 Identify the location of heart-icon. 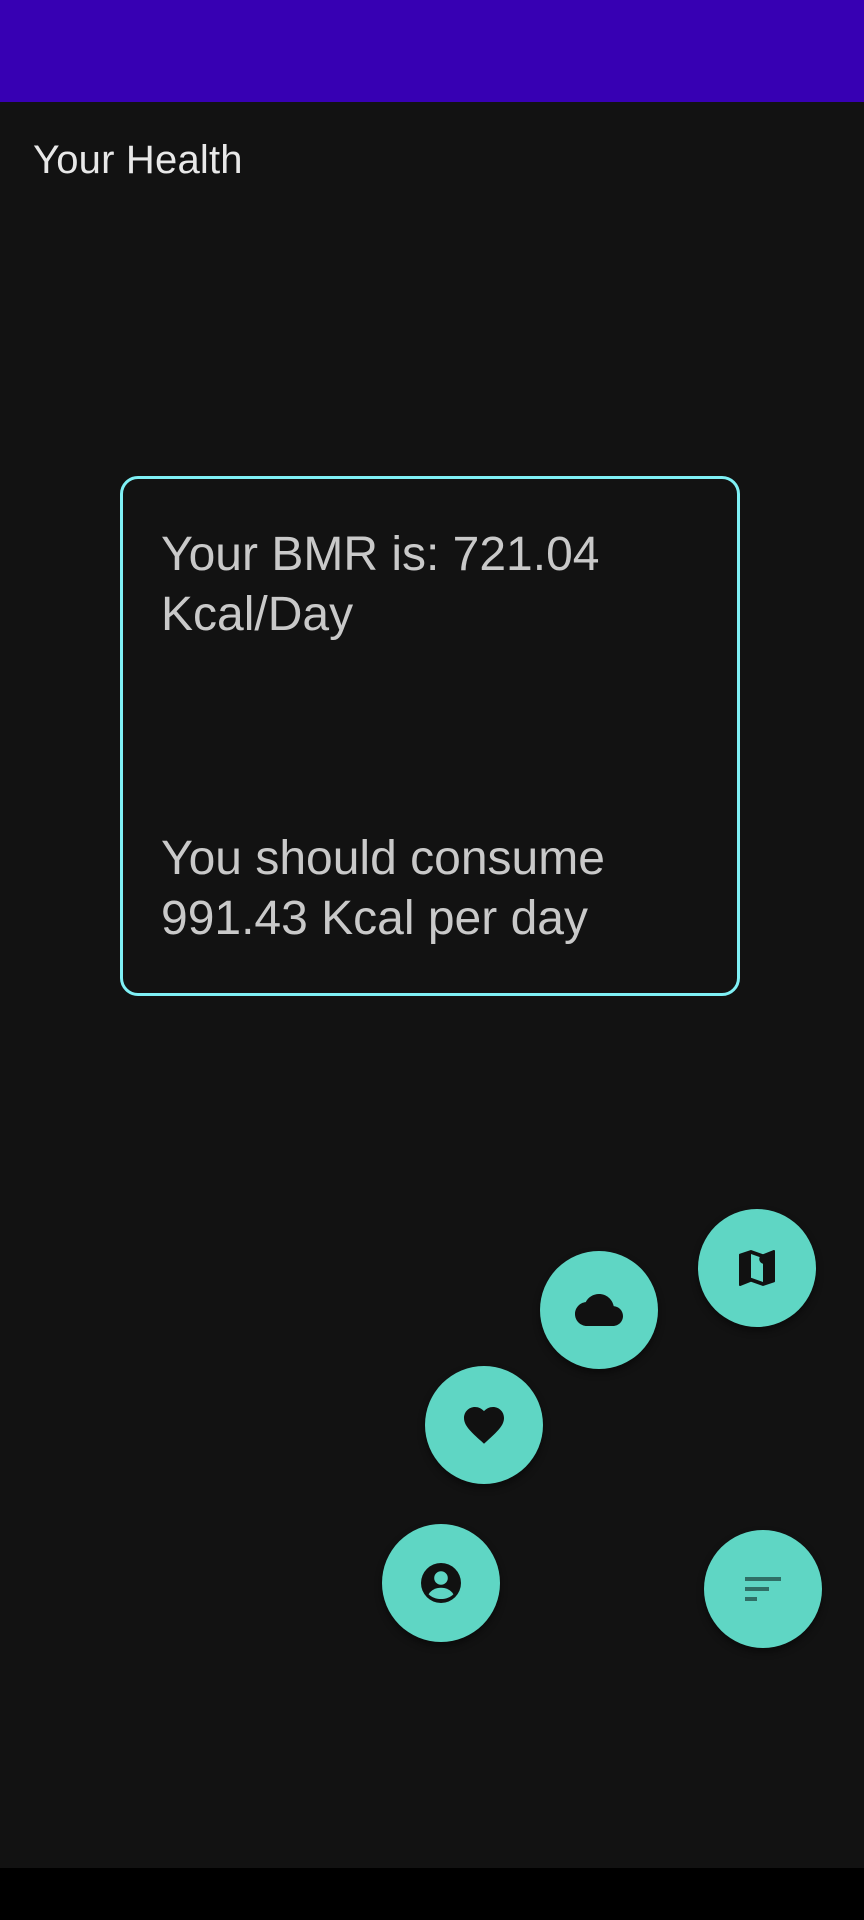
(484, 1425).